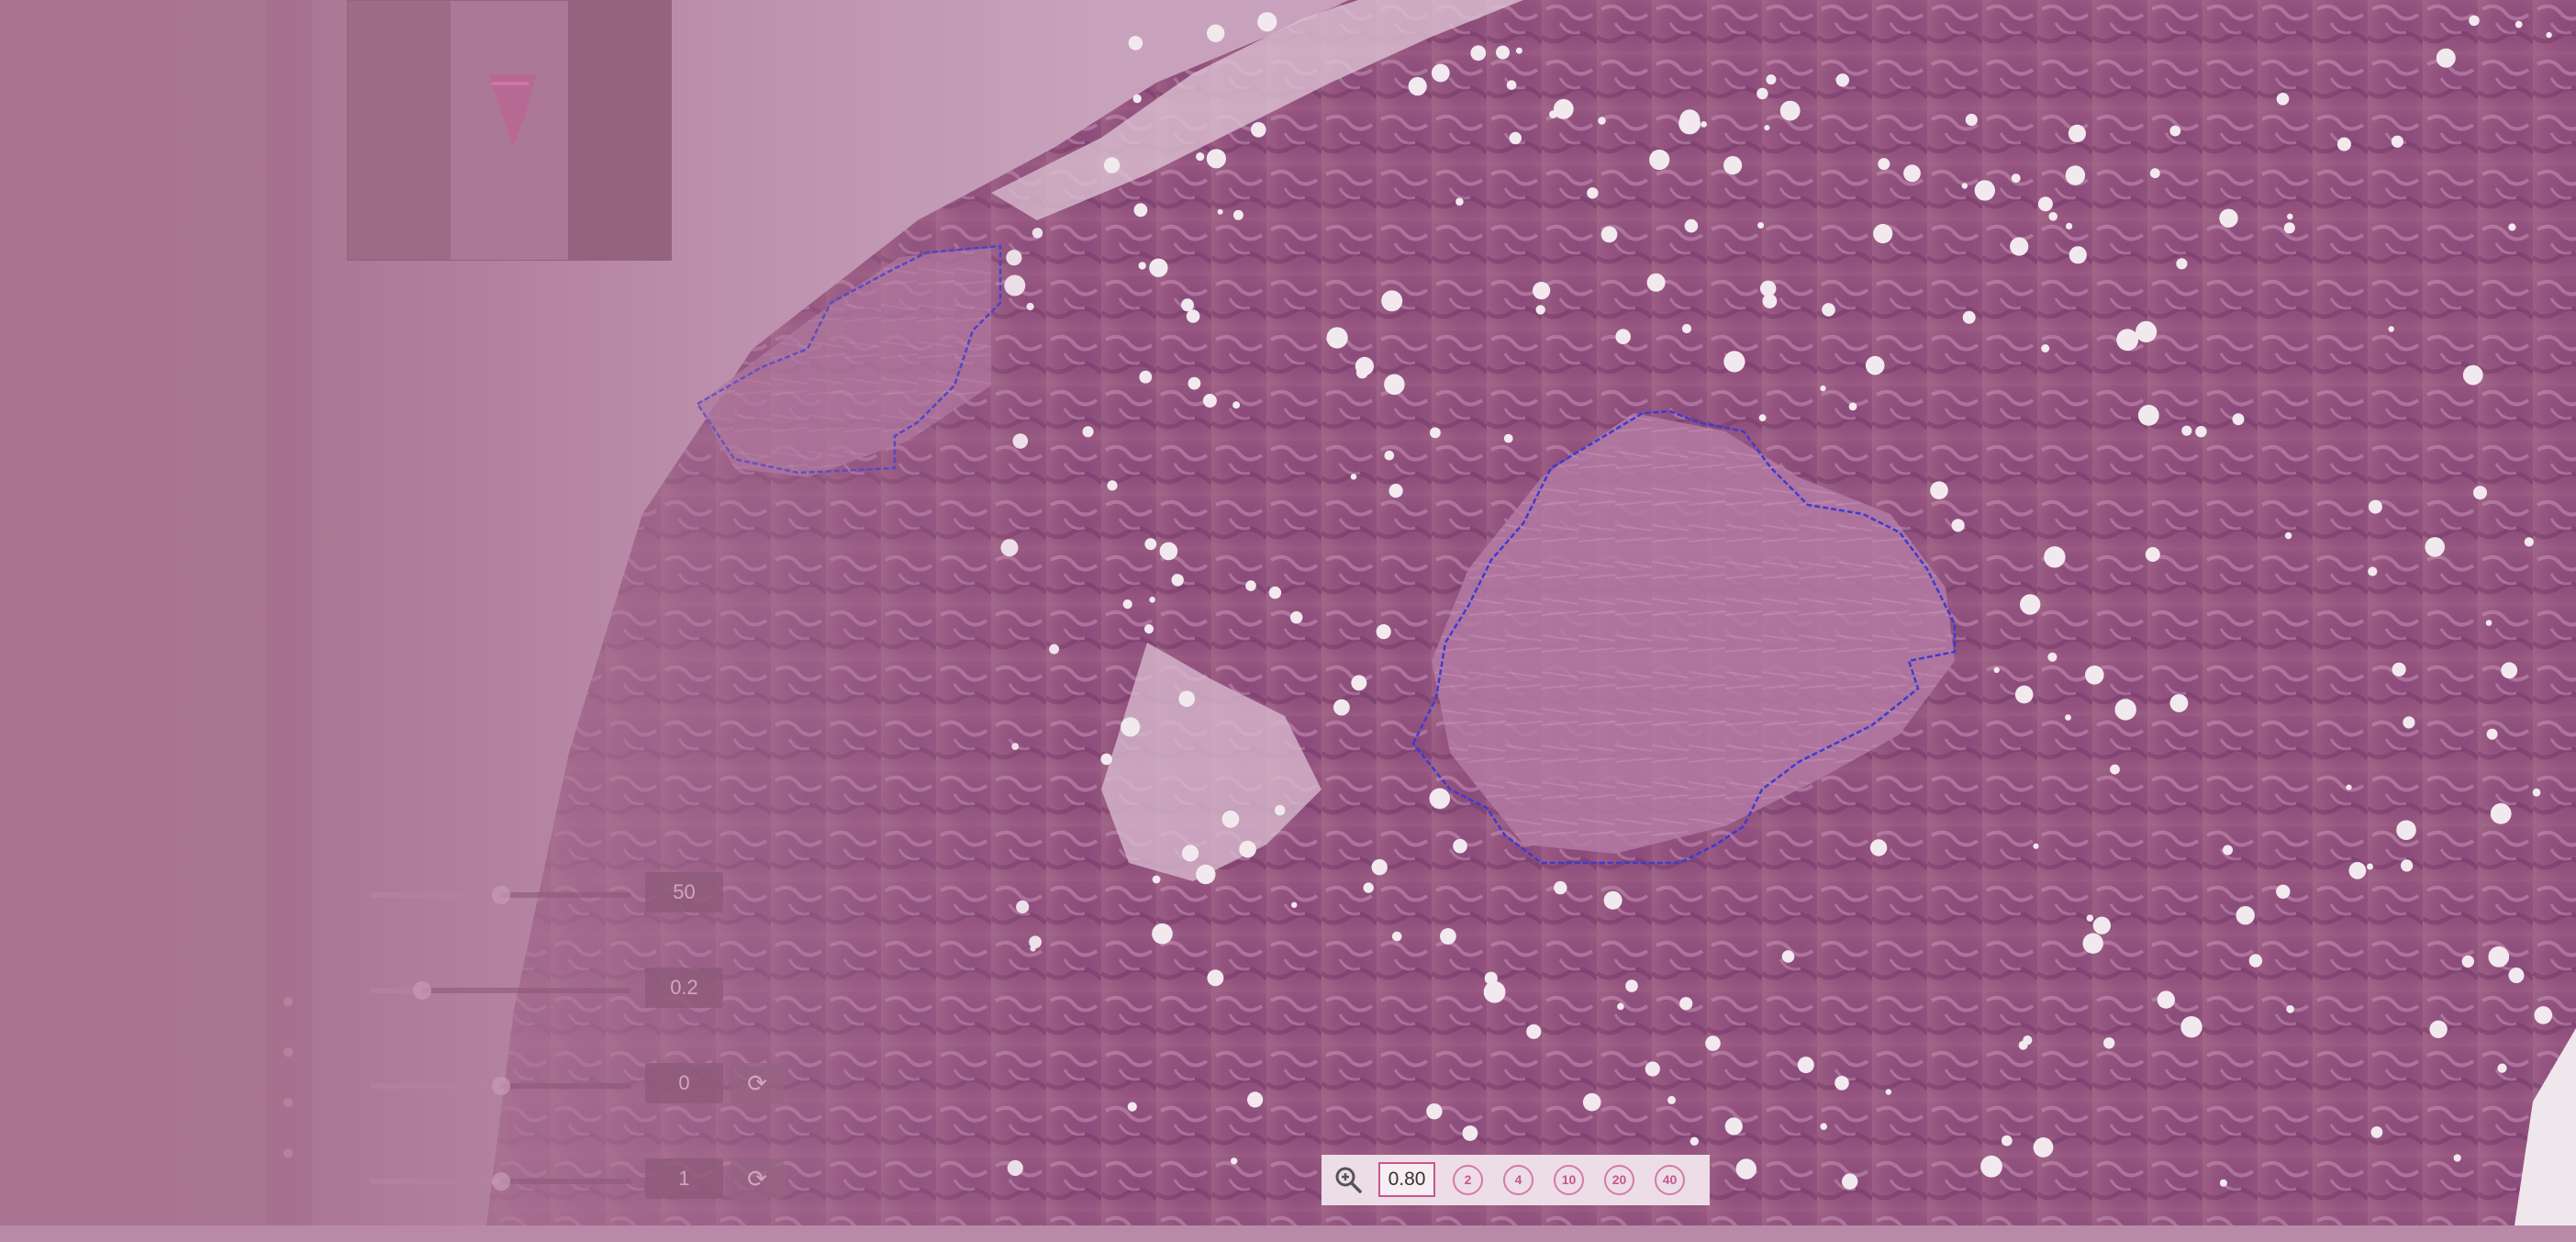  What do you see at coordinates (1406, 1179) in the screenshot?
I see `zoom-level-display: 0.80` at bounding box center [1406, 1179].